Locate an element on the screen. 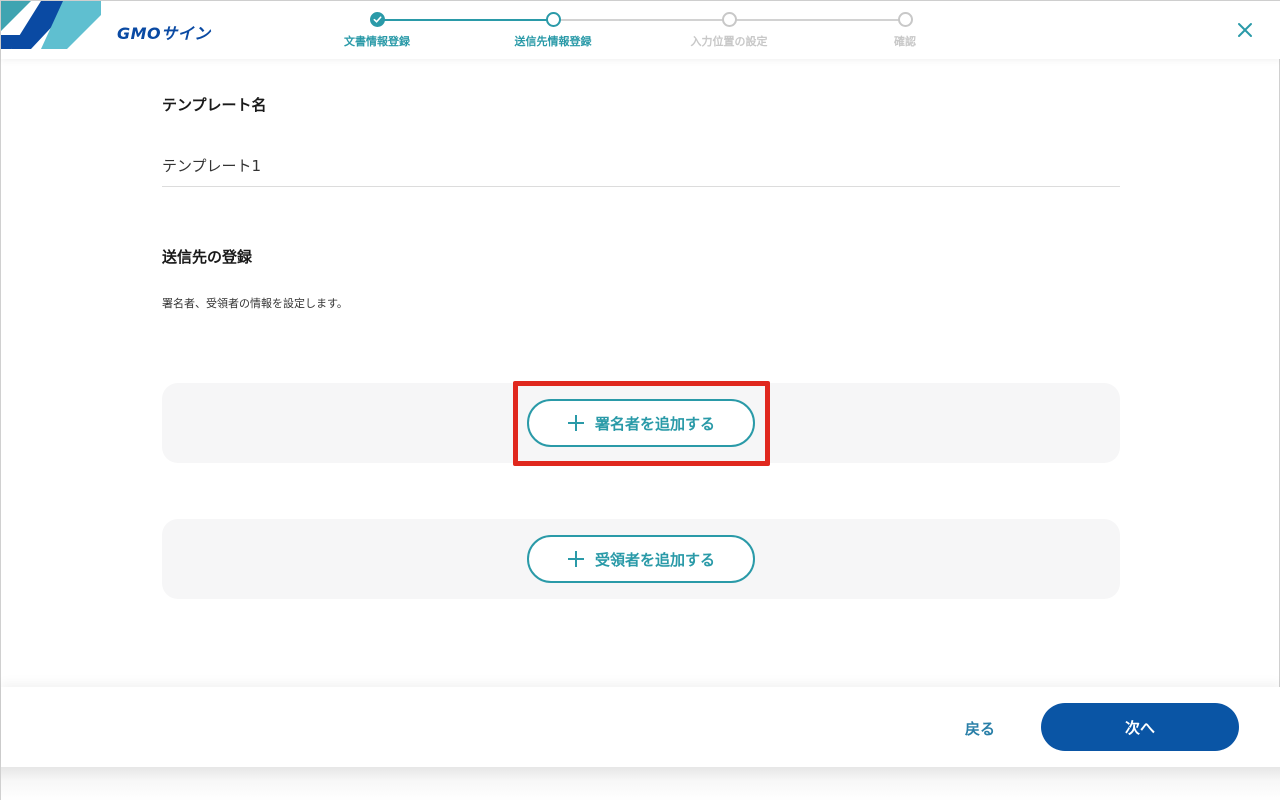 The height and width of the screenshot is (800, 1280). step-input-position: 入力位置の設定 is located at coordinates (729, 30).